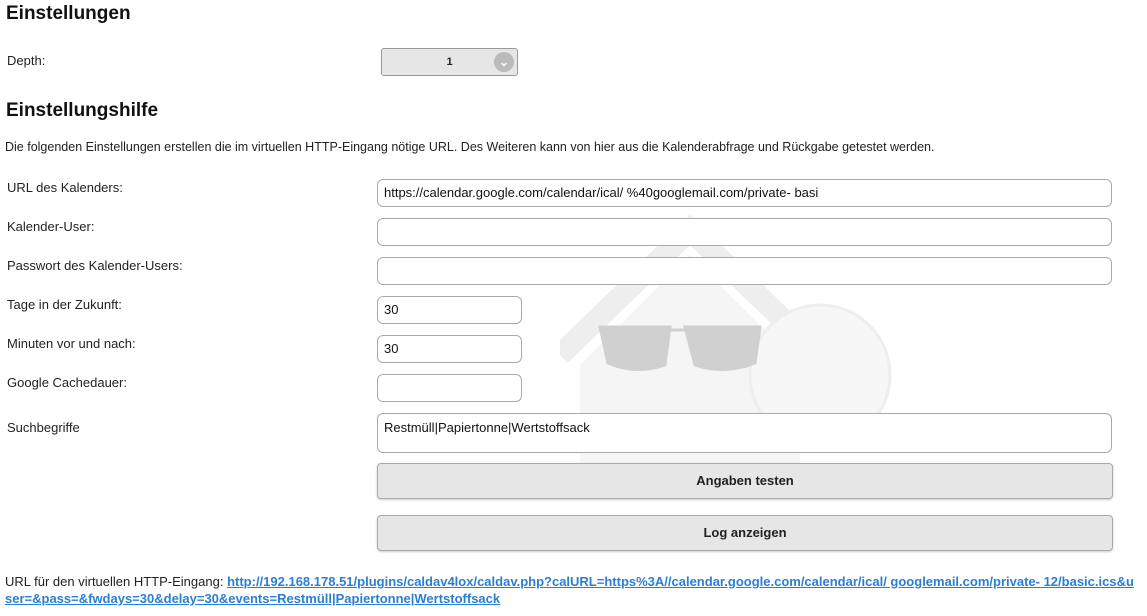  What do you see at coordinates (114, 581) in the screenshot?
I see `result-url-label: URL für den virtuellen HTTP-Eingang:` at bounding box center [114, 581].